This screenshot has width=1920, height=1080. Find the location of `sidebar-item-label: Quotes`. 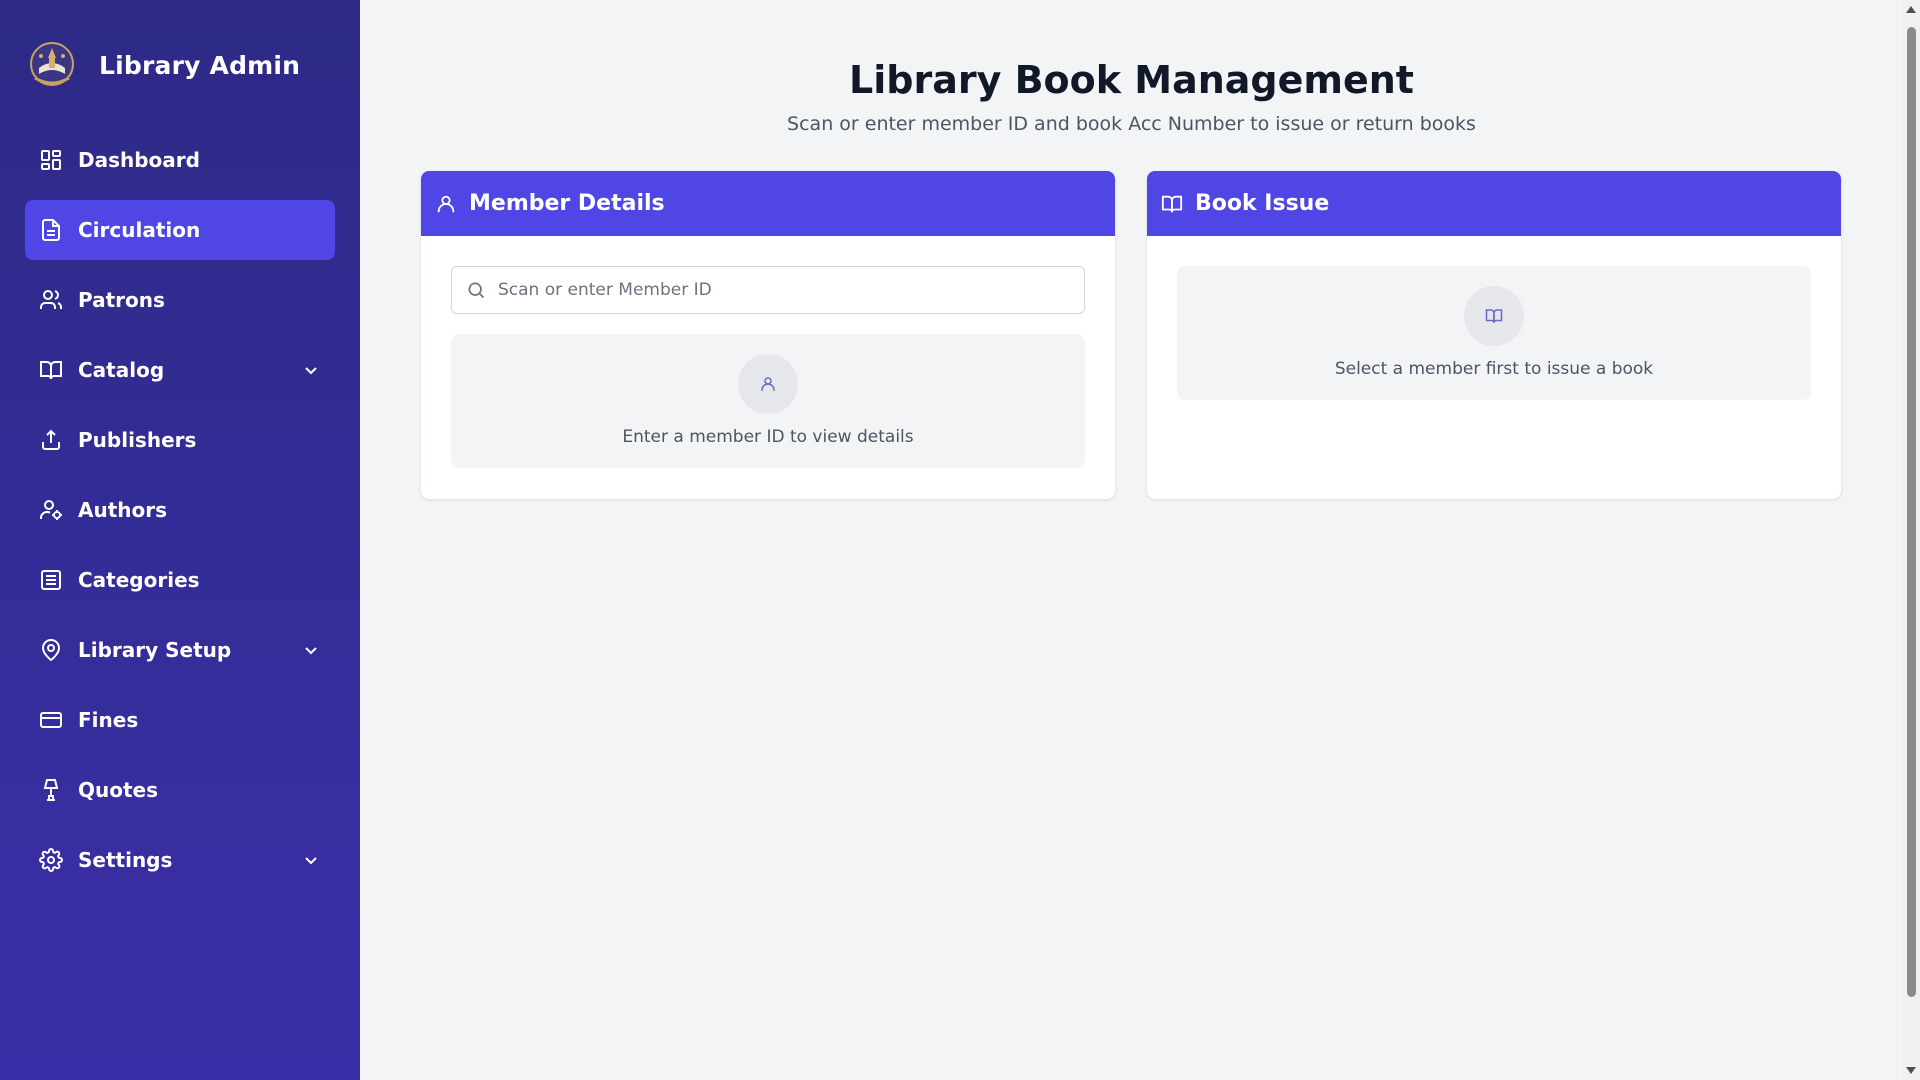

sidebar-item-label: Quotes is located at coordinates (118, 790).